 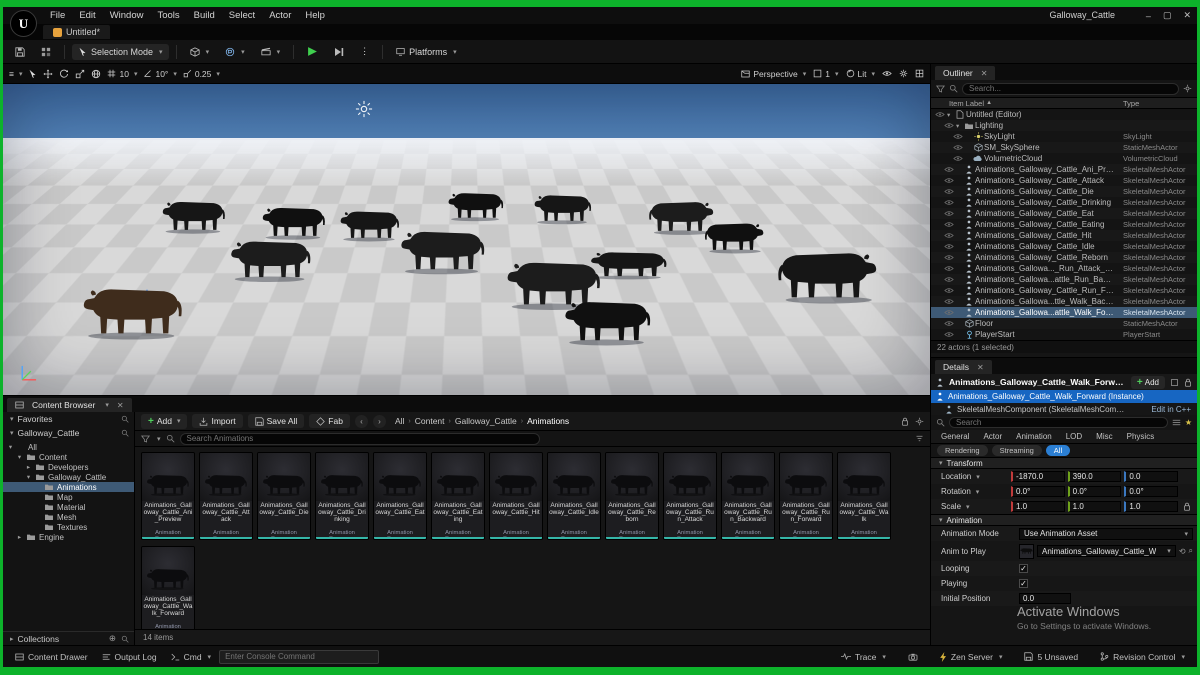 What do you see at coordinates (32, 73) in the screenshot?
I see `select-tool-icon` at bounding box center [32, 73].